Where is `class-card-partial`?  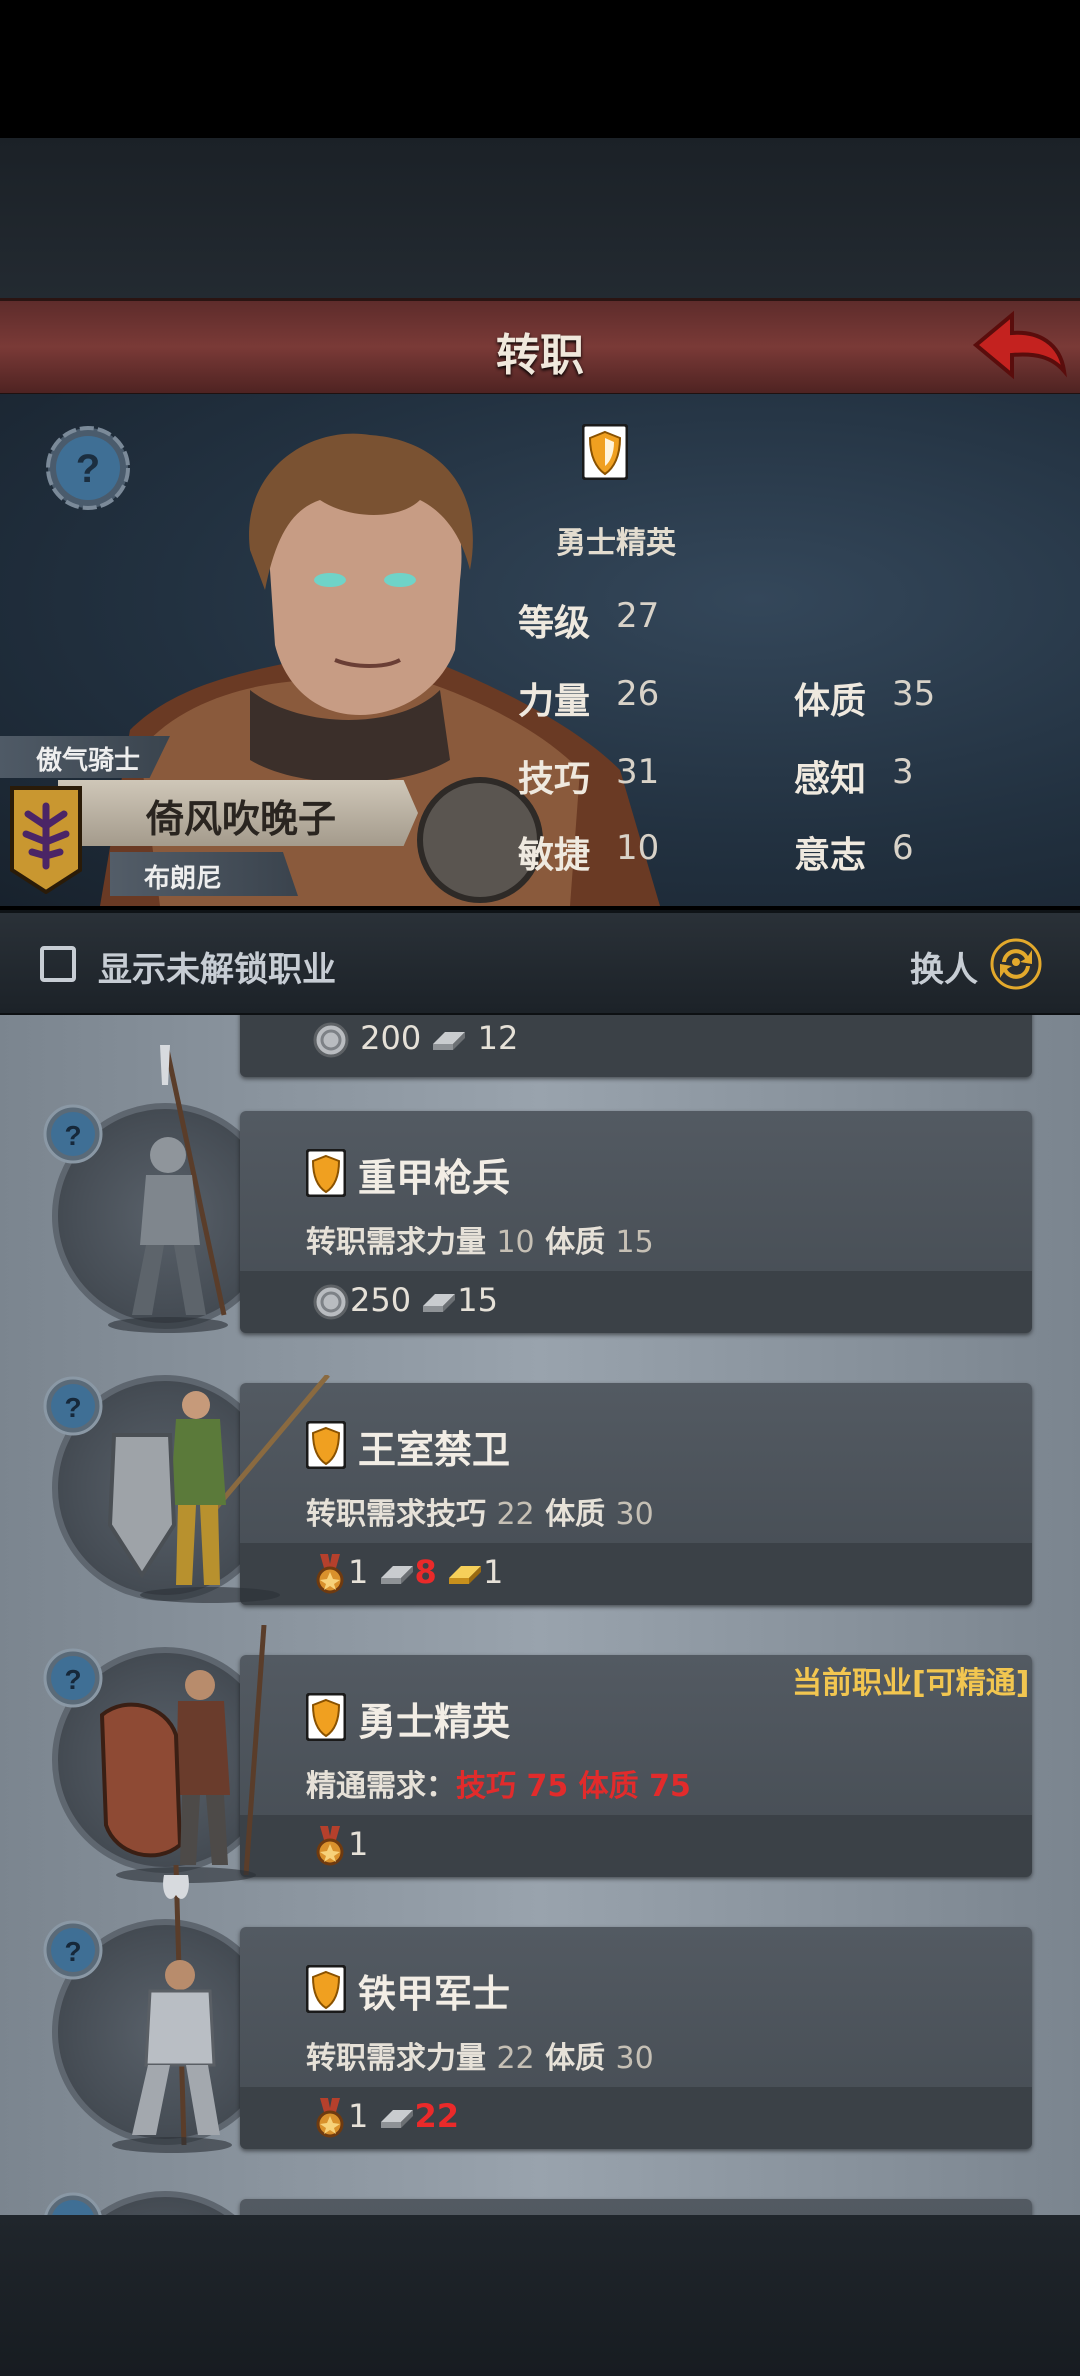
class-card-partial is located at coordinates (636, 2207).